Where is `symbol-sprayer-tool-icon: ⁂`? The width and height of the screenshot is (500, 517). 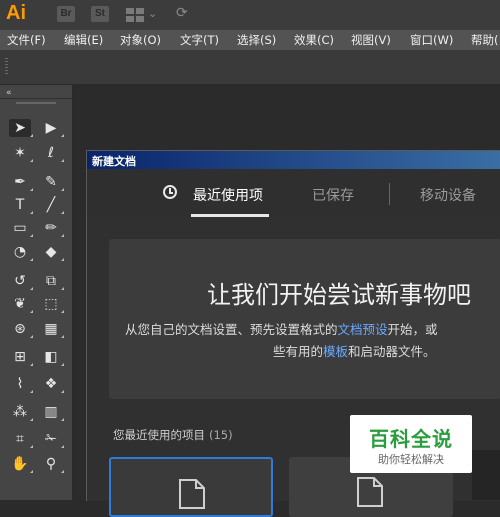 symbol-sprayer-tool-icon: ⁂ is located at coordinates (21, 412).